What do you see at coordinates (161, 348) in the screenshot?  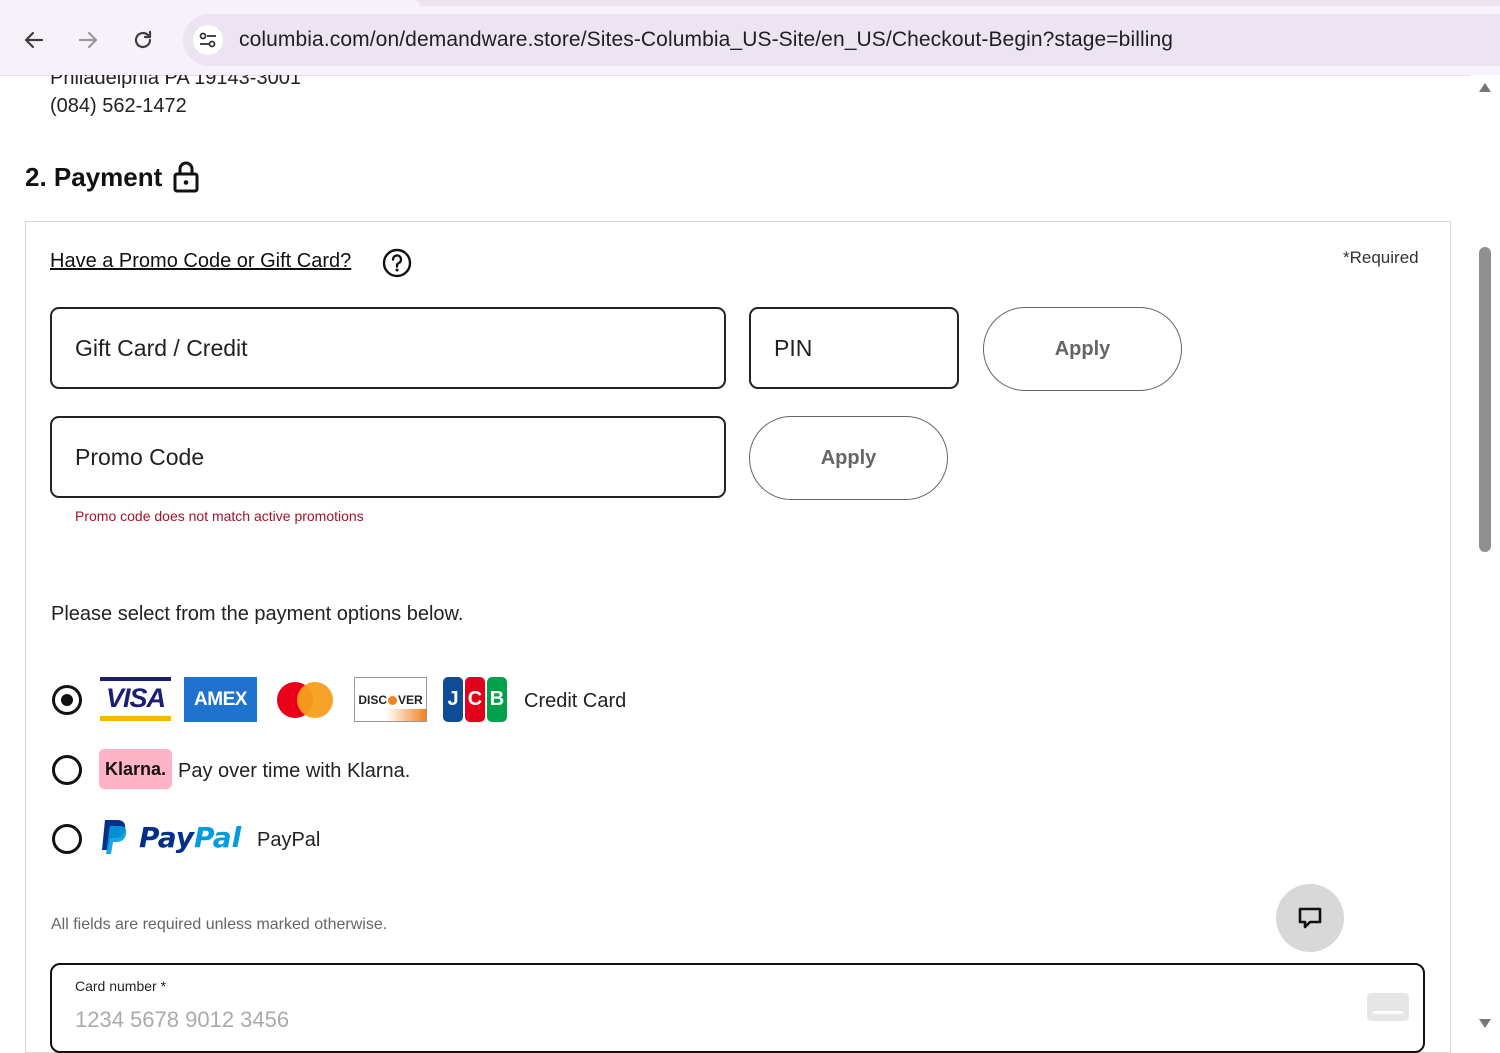 I see `gift-card-label: Gift Card / Credit` at bounding box center [161, 348].